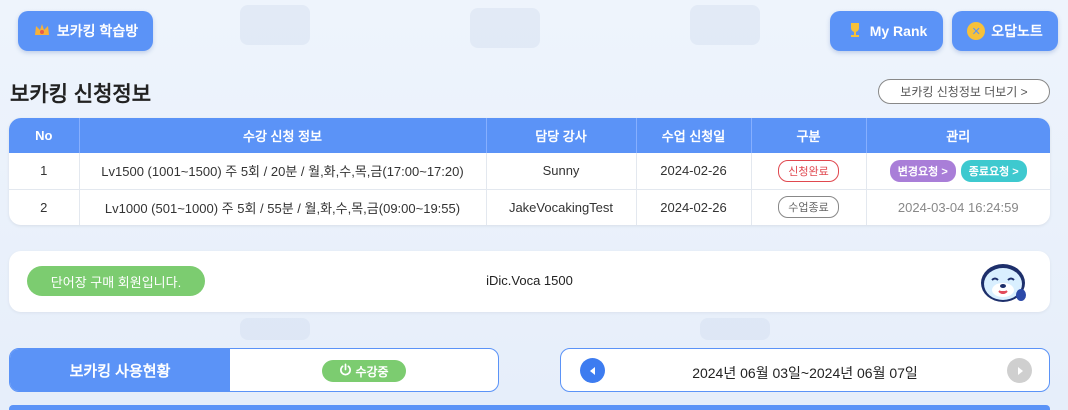 The height and width of the screenshot is (410, 1068). I want to click on ended-at: 2024-03-04 16:24:59, so click(958, 207).